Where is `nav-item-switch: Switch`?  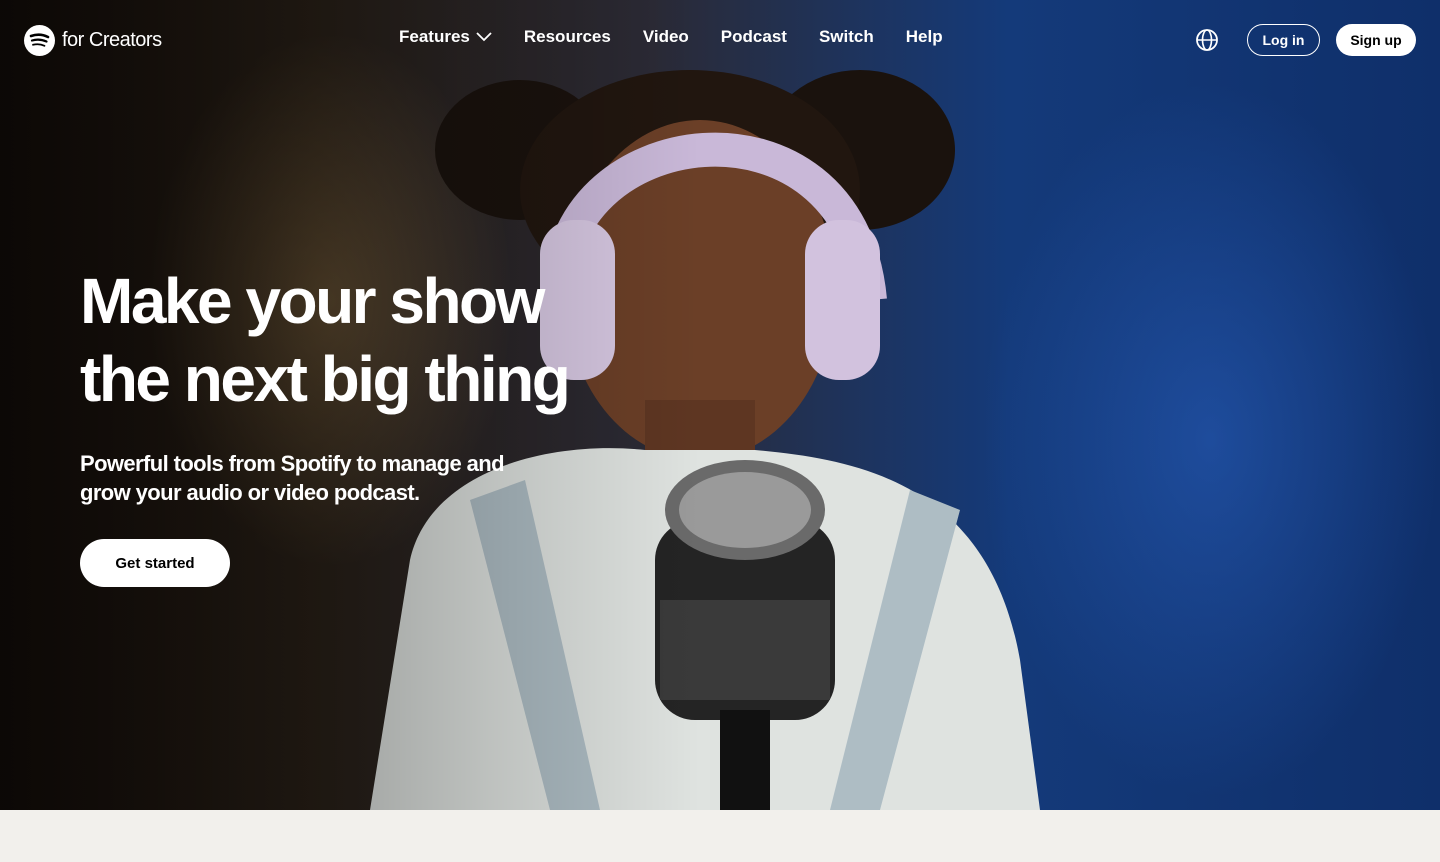 nav-item-switch: Switch is located at coordinates (846, 37).